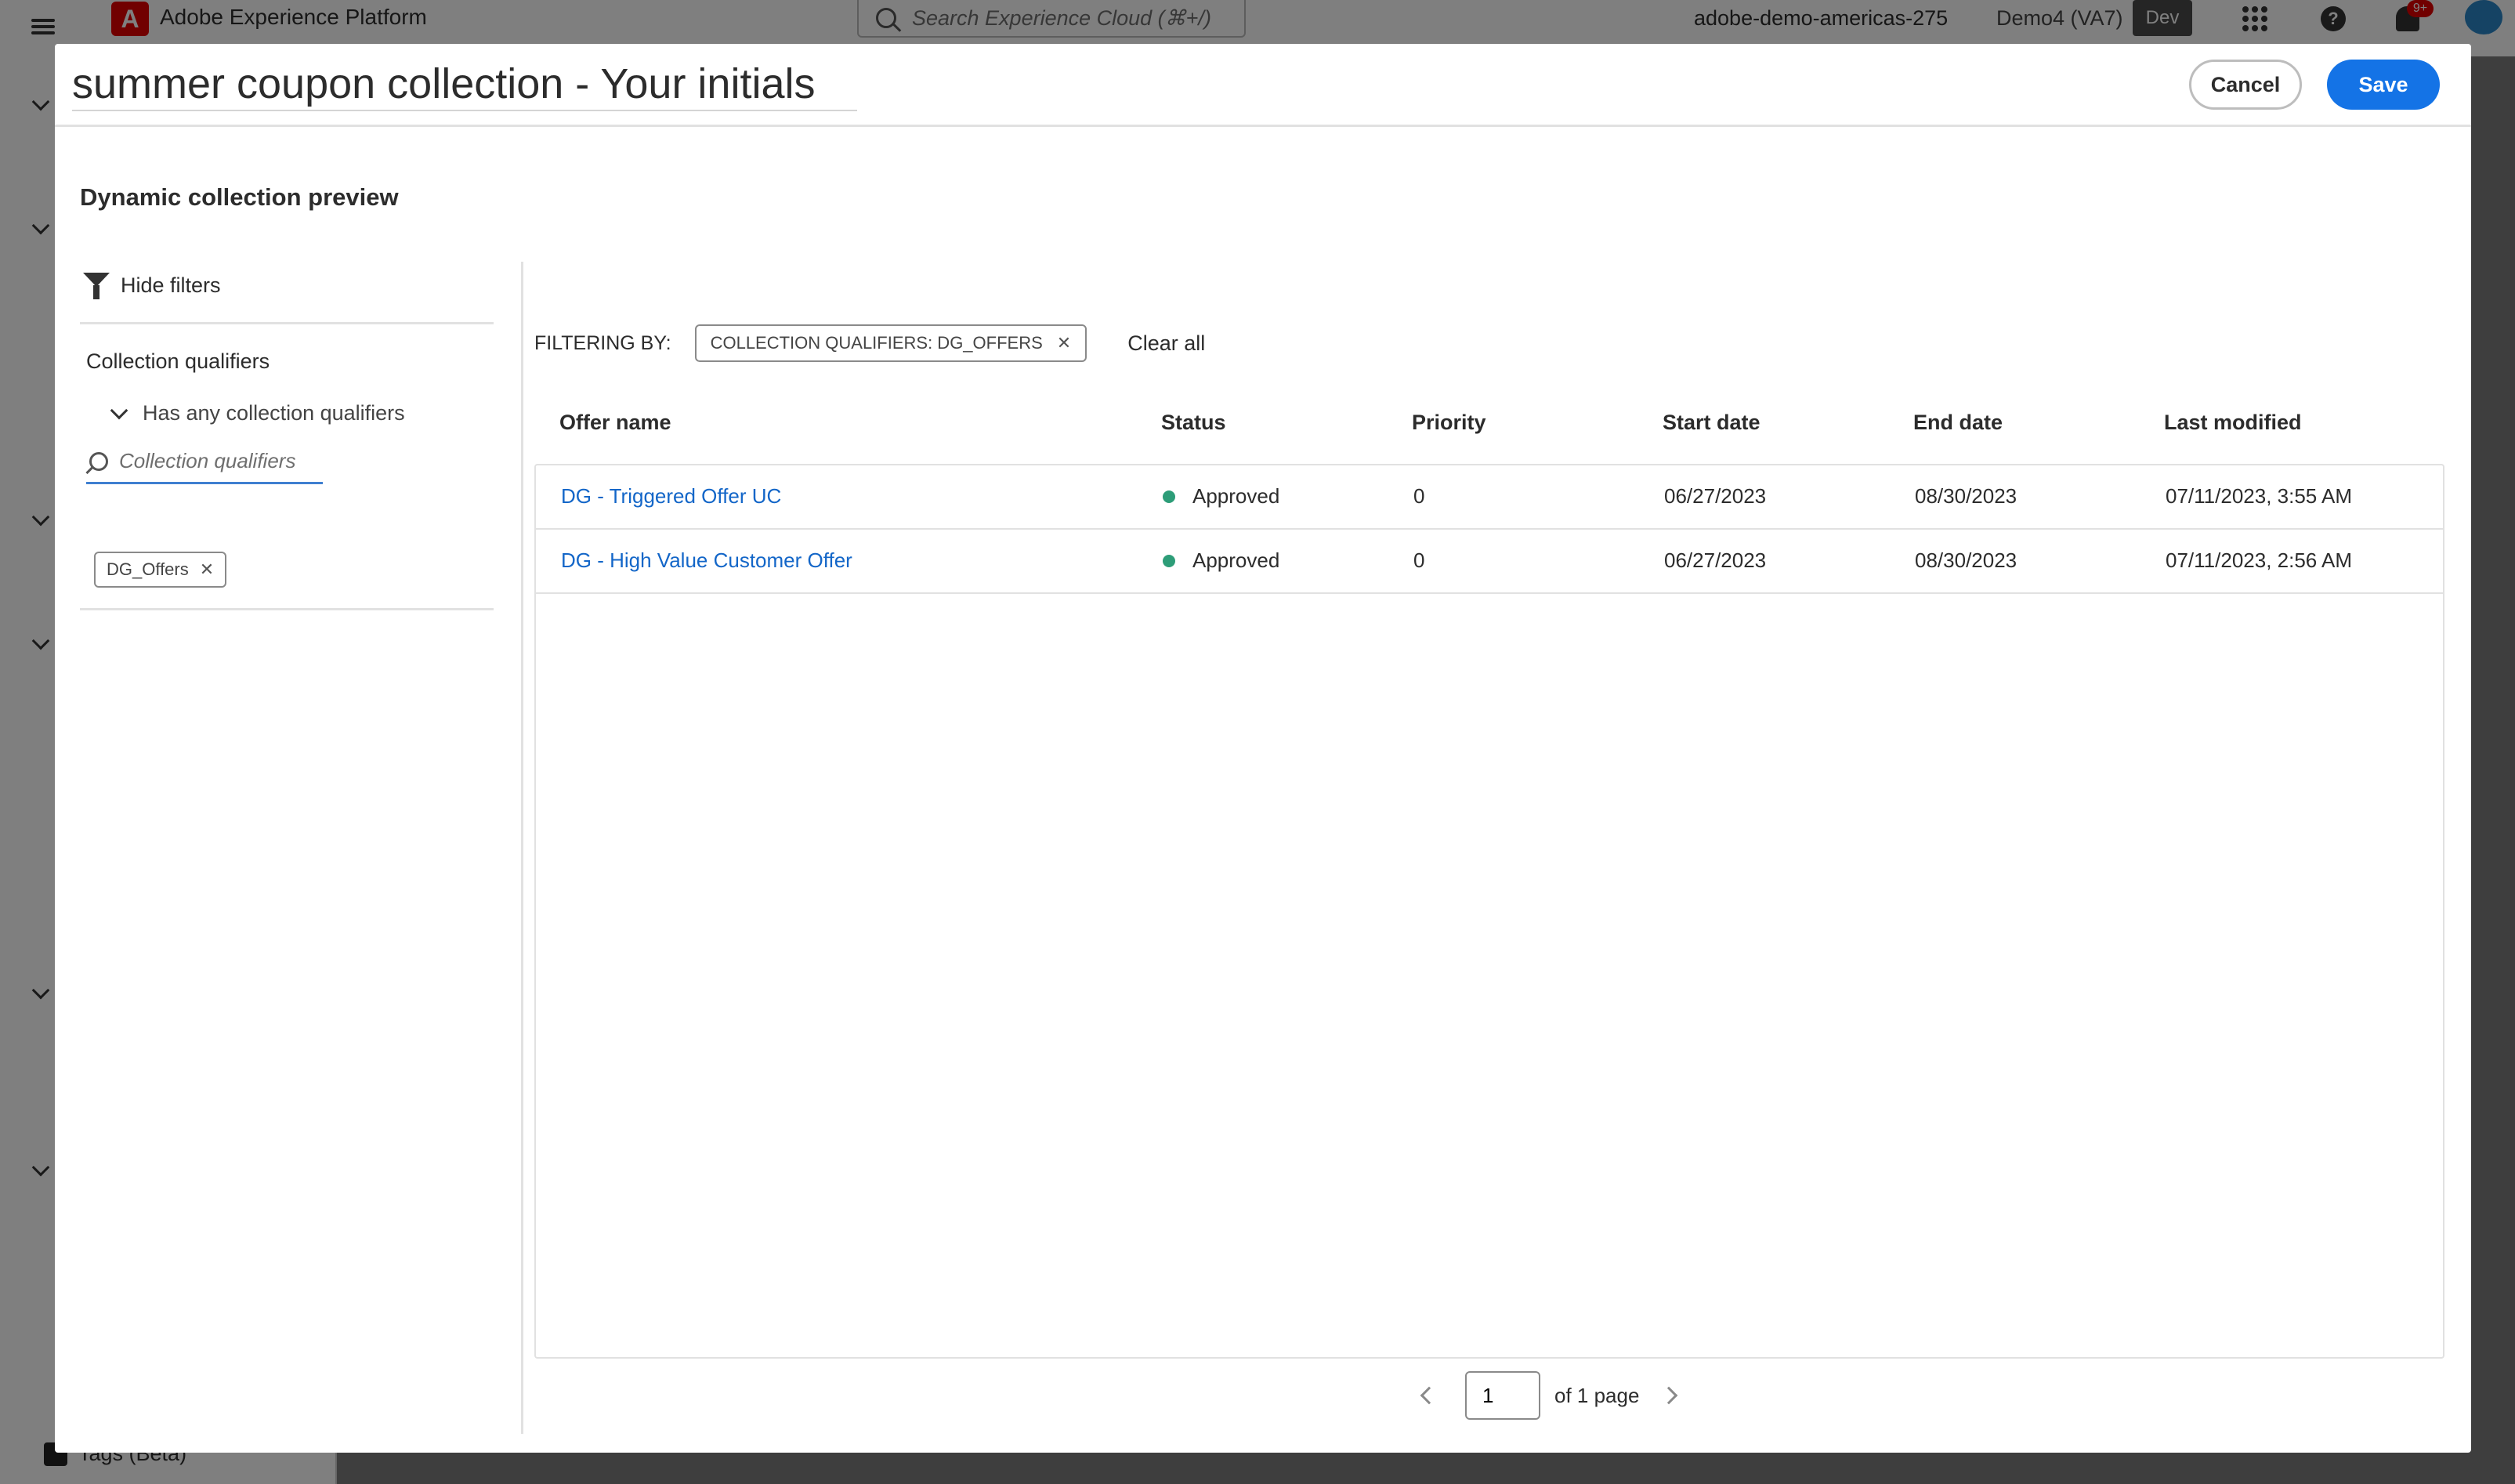 Image resolution: width=2515 pixels, height=1484 pixels. I want to click on filter-pill-label: COLLECTION QUALIFIERS: DG_OFFERS, so click(876, 343).